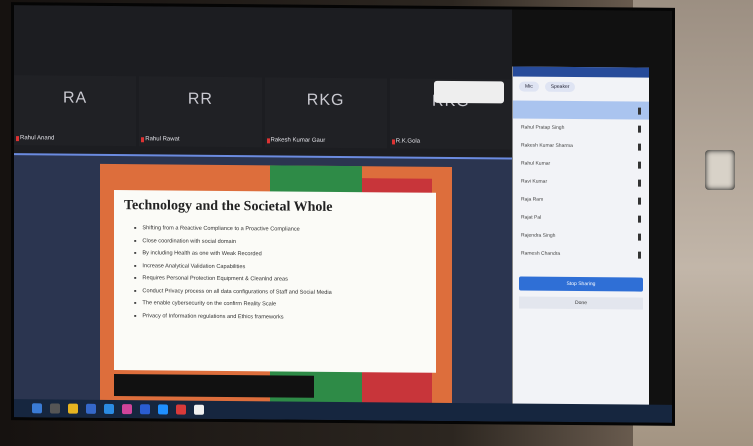 This screenshot has width=753, height=446. I want to click on participant-initials: RR, so click(200, 99).